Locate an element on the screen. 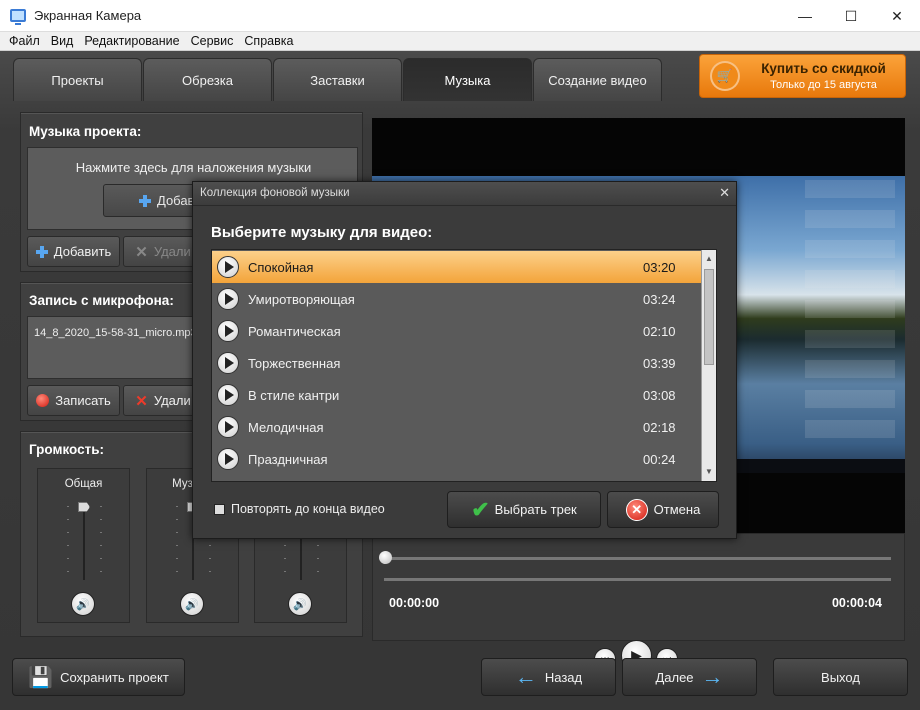 Image resolution: width=920 pixels, height=710 pixels. track-row: Умиротворяющая 03:24 is located at coordinates (457, 299).